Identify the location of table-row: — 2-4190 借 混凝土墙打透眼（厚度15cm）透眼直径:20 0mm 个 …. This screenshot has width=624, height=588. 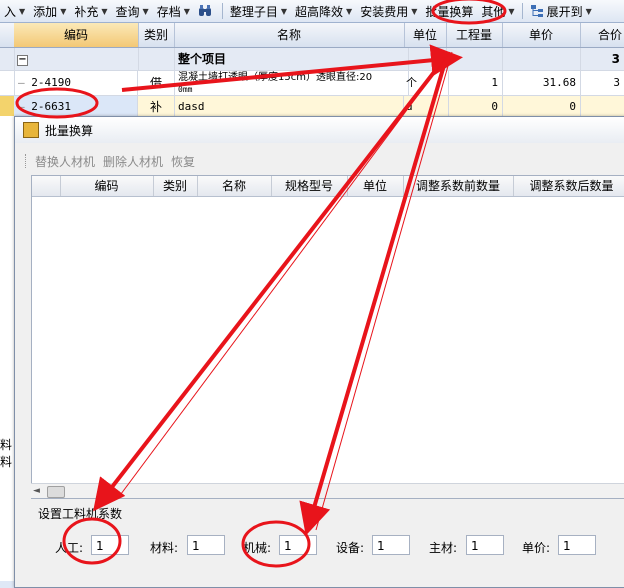
(312, 83).